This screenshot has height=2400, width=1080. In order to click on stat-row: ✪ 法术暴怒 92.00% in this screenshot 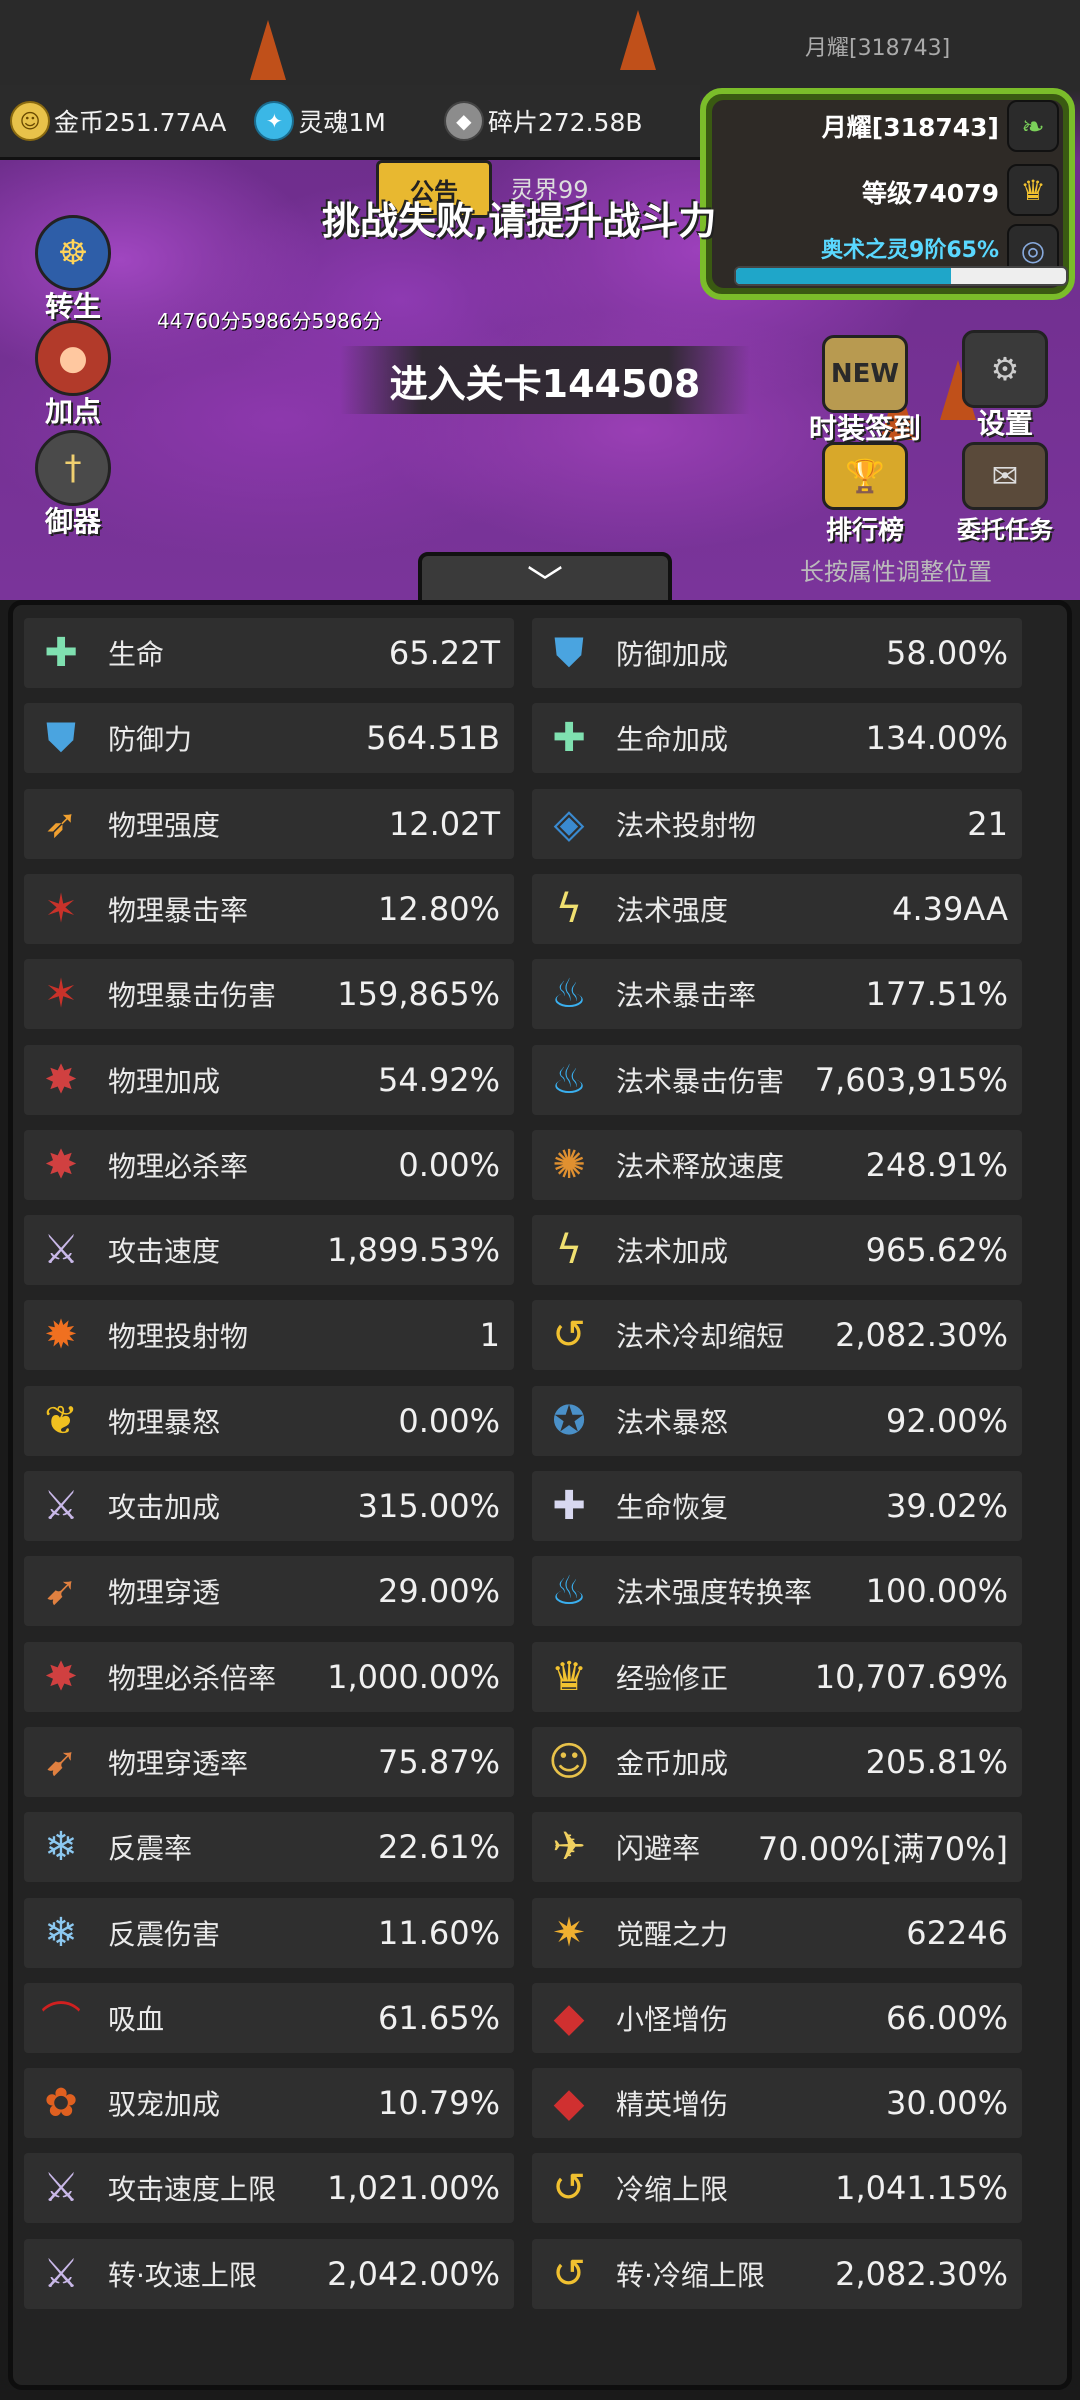, I will do `click(777, 1420)`.